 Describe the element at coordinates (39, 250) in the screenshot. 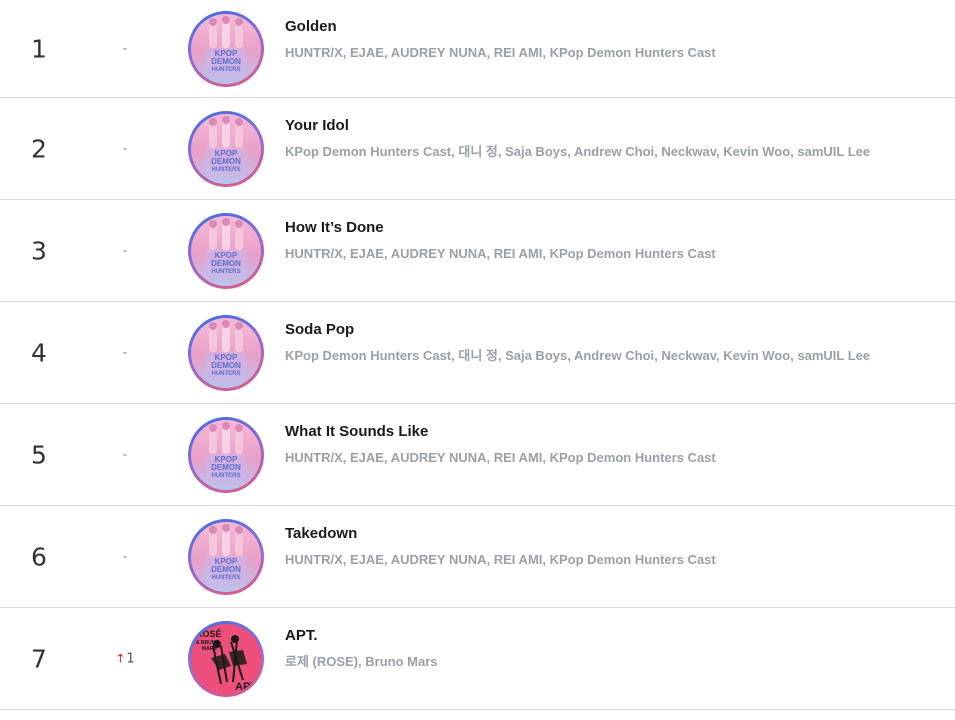

I see `rank-number: 3` at that location.